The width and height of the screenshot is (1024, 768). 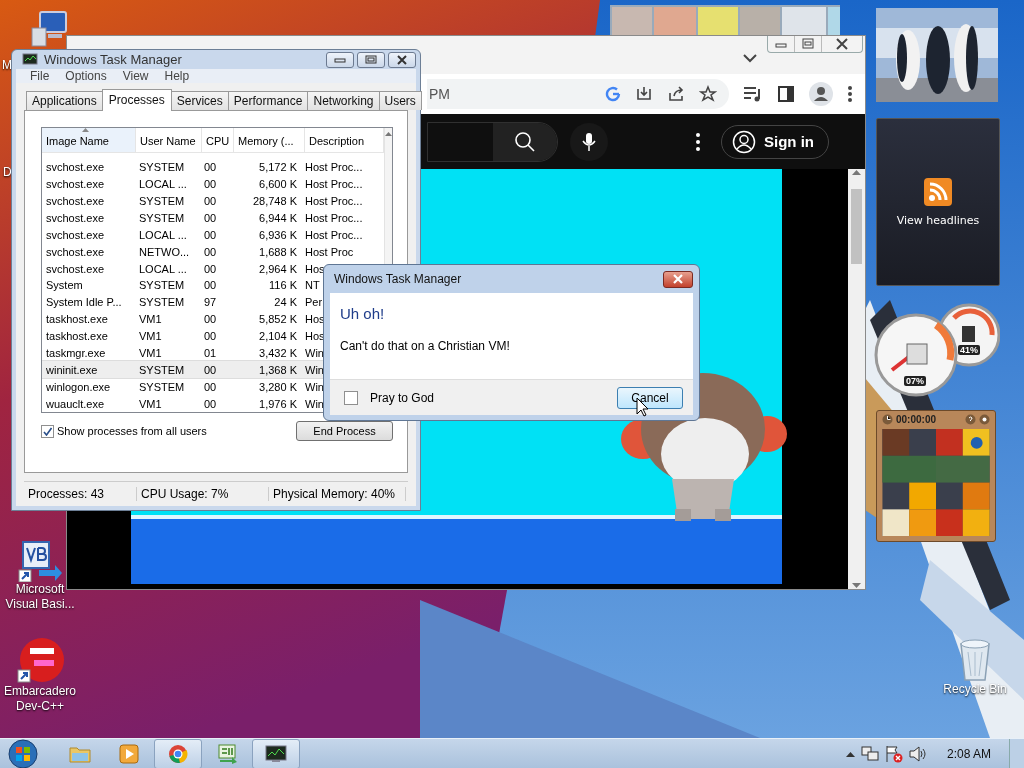 What do you see at coordinates (227, 754) in the screenshot?
I see `csharp-project-icon` at bounding box center [227, 754].